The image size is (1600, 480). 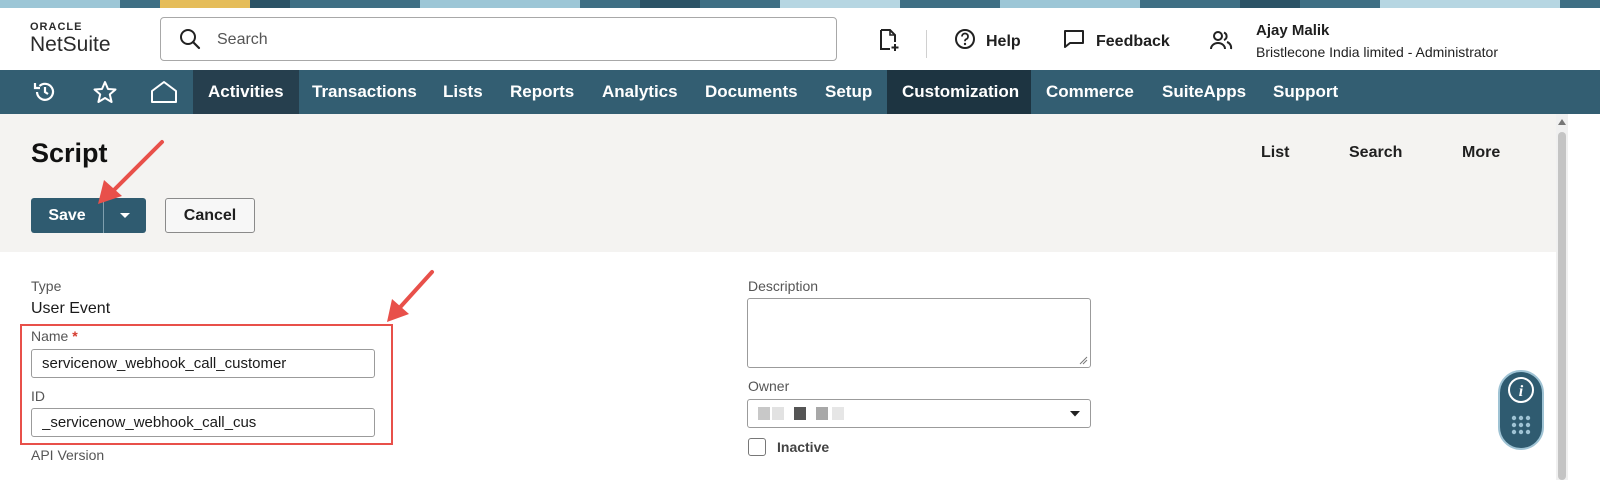 I want to click on description-label: Description, so click(x=783, y=286).